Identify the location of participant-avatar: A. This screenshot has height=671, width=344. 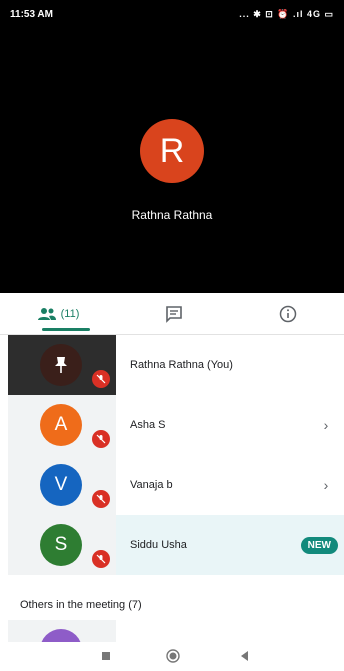
(61, 425).